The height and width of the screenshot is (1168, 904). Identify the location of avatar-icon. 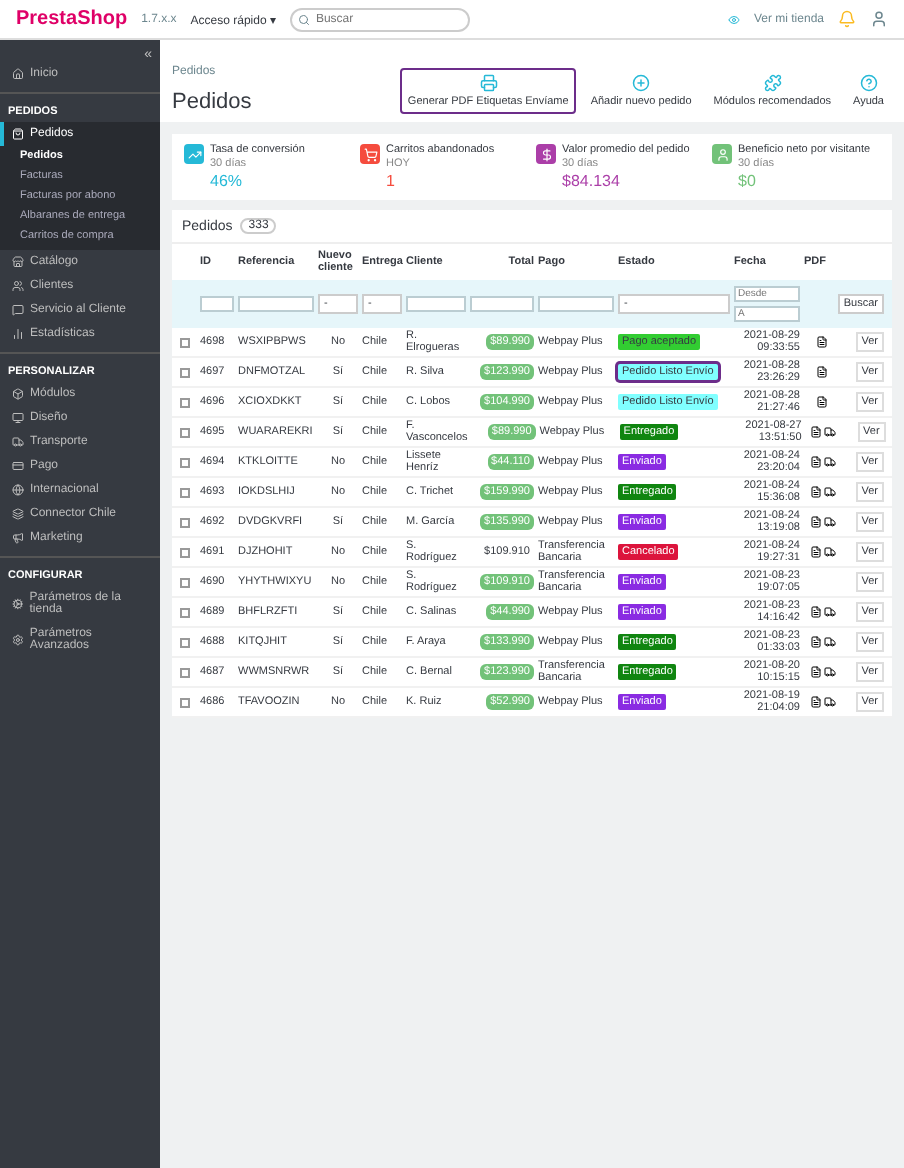
(879, 19).